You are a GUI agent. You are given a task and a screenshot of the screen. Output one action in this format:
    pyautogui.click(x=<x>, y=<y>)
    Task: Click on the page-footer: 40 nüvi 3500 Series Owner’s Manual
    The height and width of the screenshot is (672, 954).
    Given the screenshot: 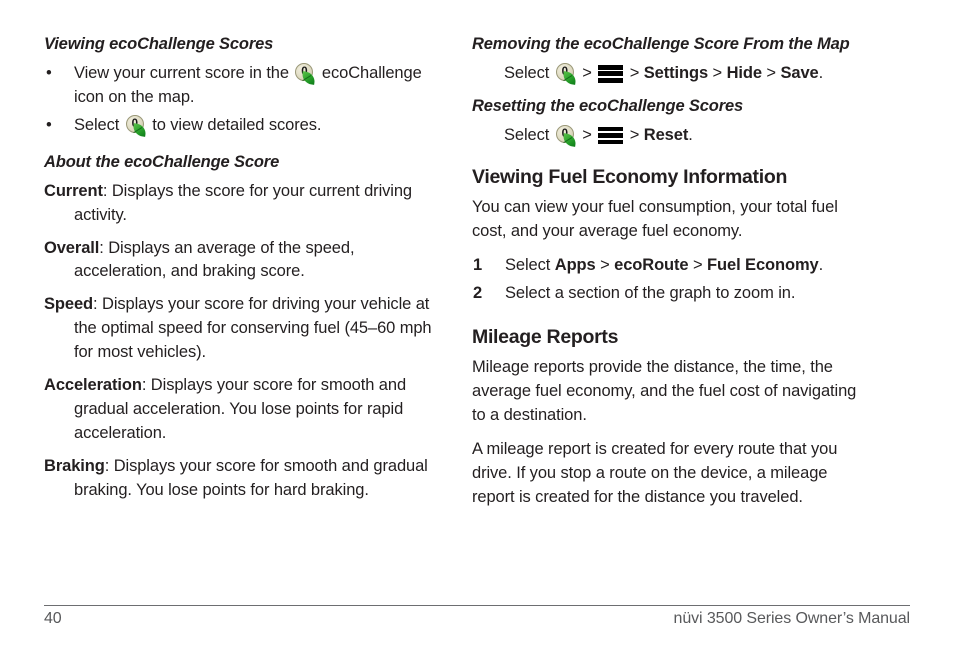 What is the action you would take?
    pyautogui.click(x=477, y=625)
    